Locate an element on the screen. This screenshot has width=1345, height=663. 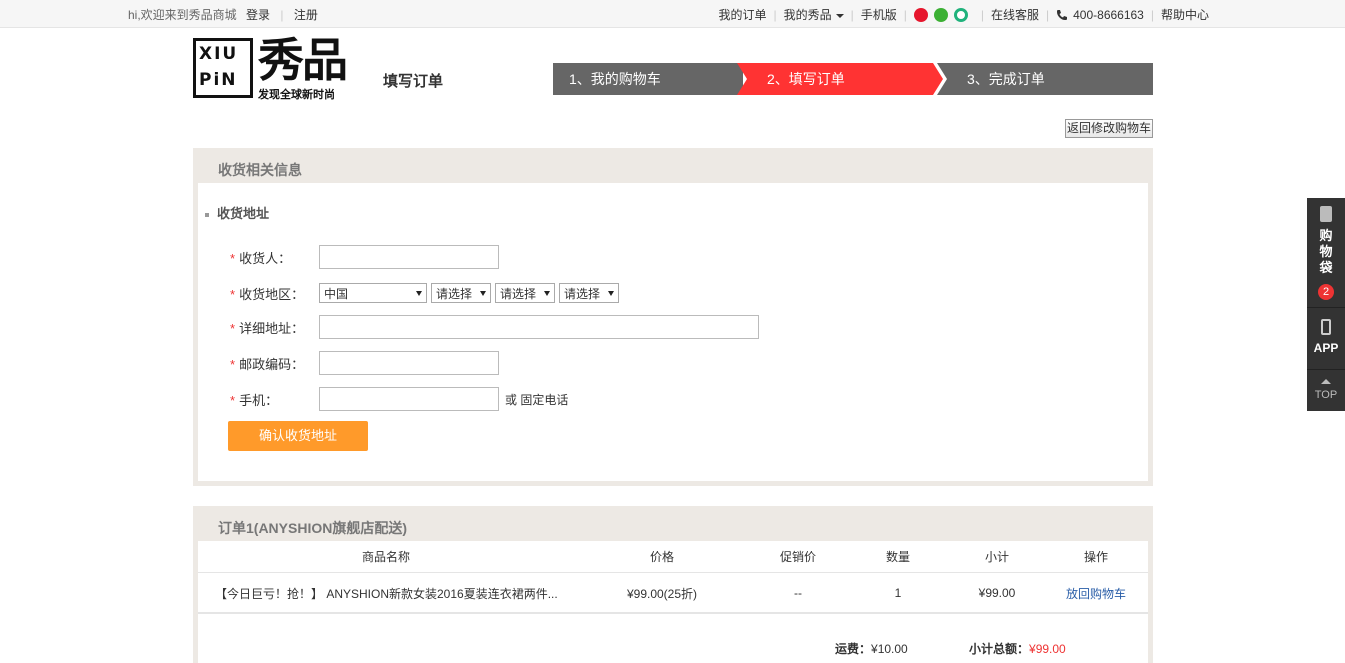
top-label: TOP is located at coordinates (1326, 395).